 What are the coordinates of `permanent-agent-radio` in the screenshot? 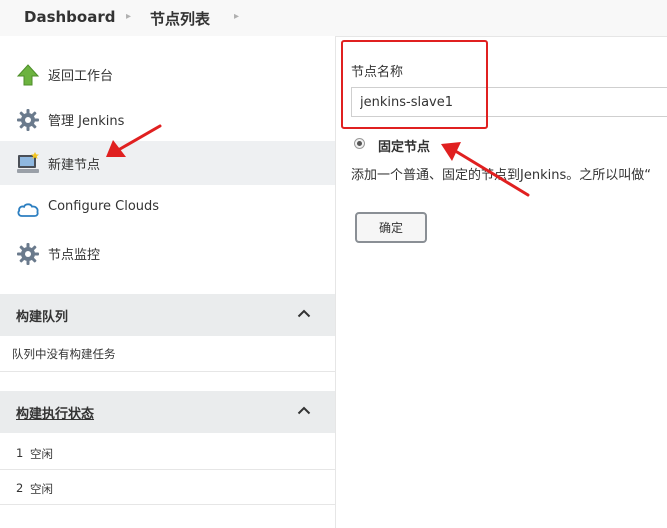 It's located at (359, 143).